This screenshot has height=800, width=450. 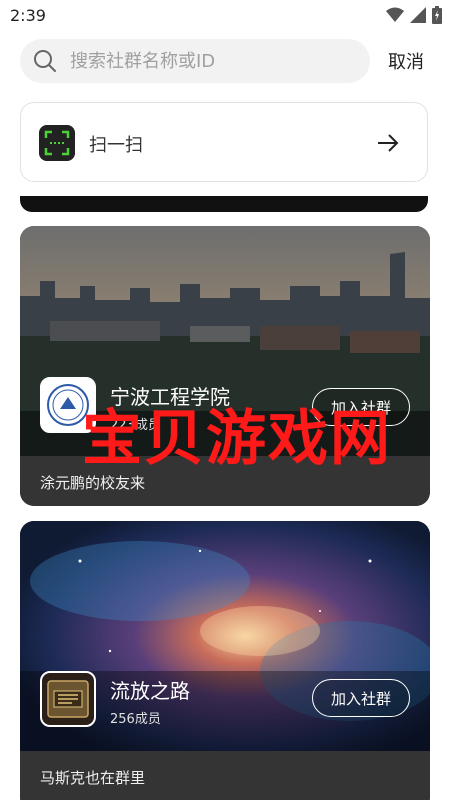 What do you see at coordinates (93, 778) in the screenshot?
I see `group-description: 马斯克也在群里` at bounding box center [93, 778].